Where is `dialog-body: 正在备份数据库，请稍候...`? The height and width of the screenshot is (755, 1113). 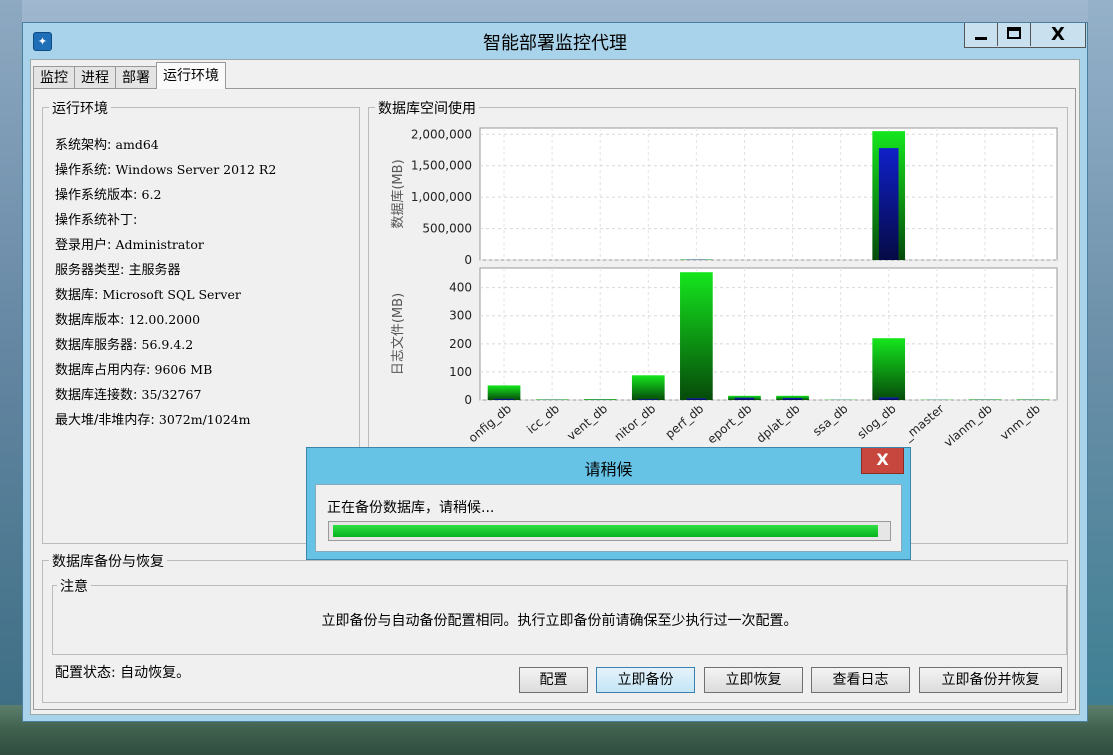 dialog-body: 正在备份数据库，请稍候... is located at coordinates (608, 518).